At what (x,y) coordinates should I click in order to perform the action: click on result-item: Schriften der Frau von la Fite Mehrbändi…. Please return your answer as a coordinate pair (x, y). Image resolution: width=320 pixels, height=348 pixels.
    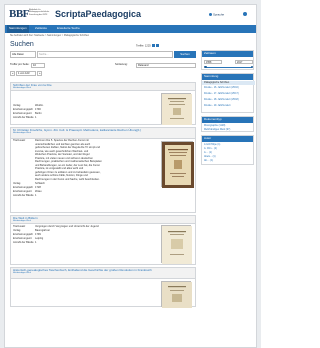
    Looking at the image, I should click on (103, 103).